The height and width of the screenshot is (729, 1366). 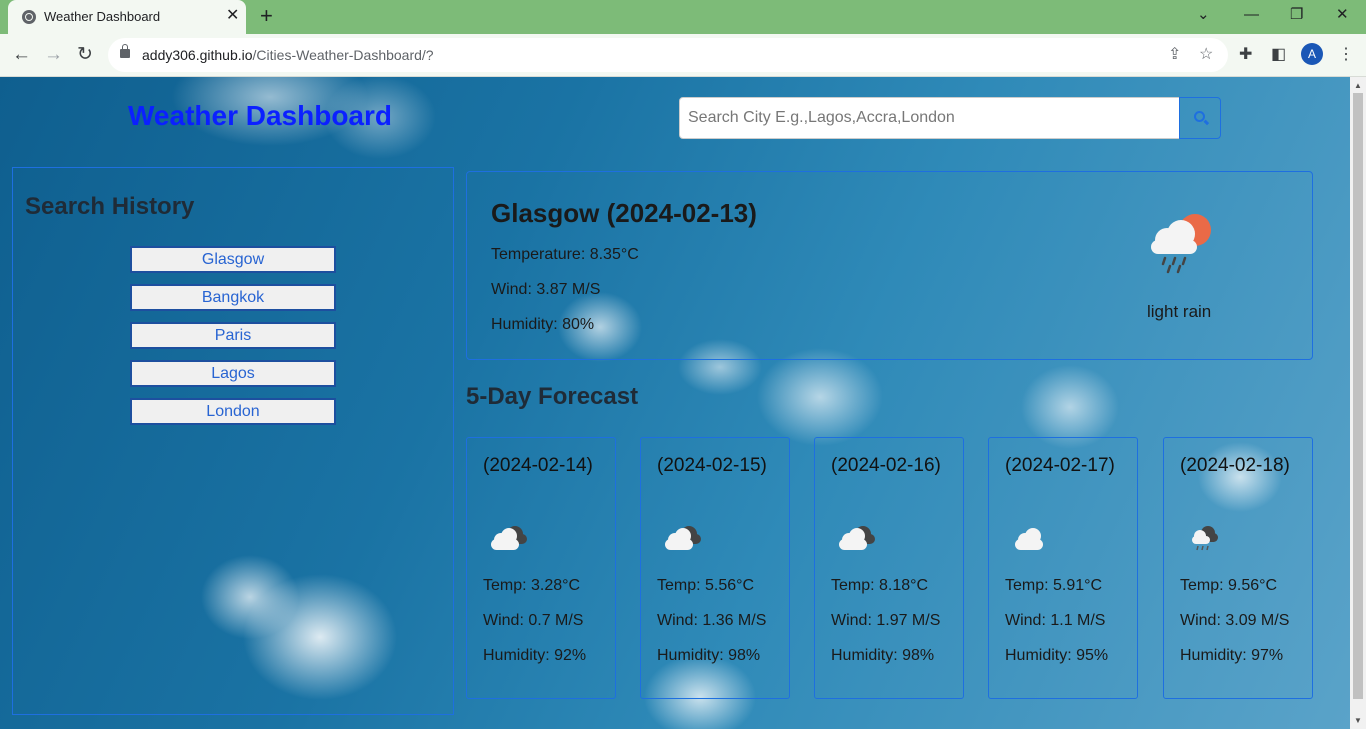 I want to click on current-humidity: Humidity: 80%, so click(x=543, y=324).